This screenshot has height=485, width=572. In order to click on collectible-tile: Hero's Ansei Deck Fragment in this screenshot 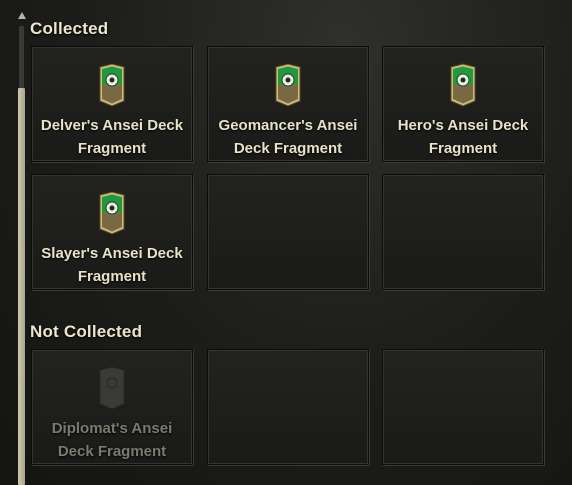, I will do `click(463, 104)`.